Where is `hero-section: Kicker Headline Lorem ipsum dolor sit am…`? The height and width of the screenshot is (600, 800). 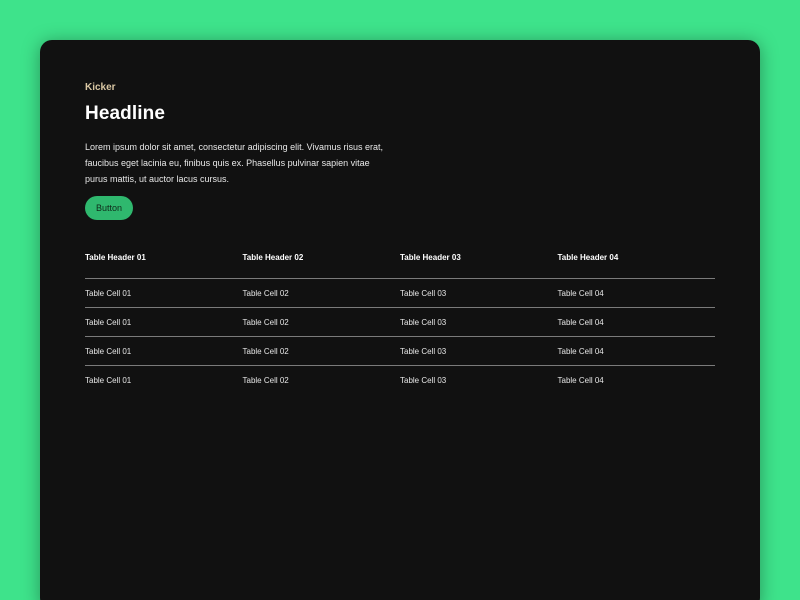
hero-section: Kicker Headline Lorem ipsum dolor sit am… is located at coordinates (235, 151).